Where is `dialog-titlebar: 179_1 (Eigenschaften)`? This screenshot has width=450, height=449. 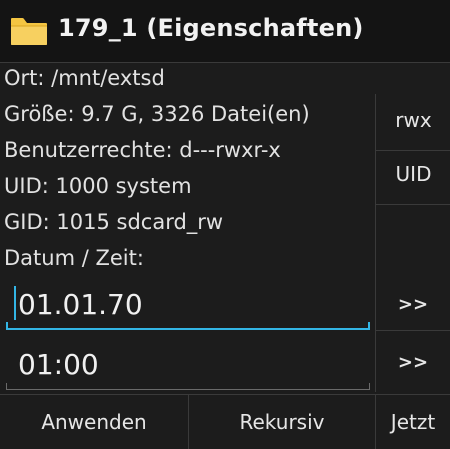
dialog-titlebar: 179_1 (Eigenschaften) is located at coordinates (225, 31).